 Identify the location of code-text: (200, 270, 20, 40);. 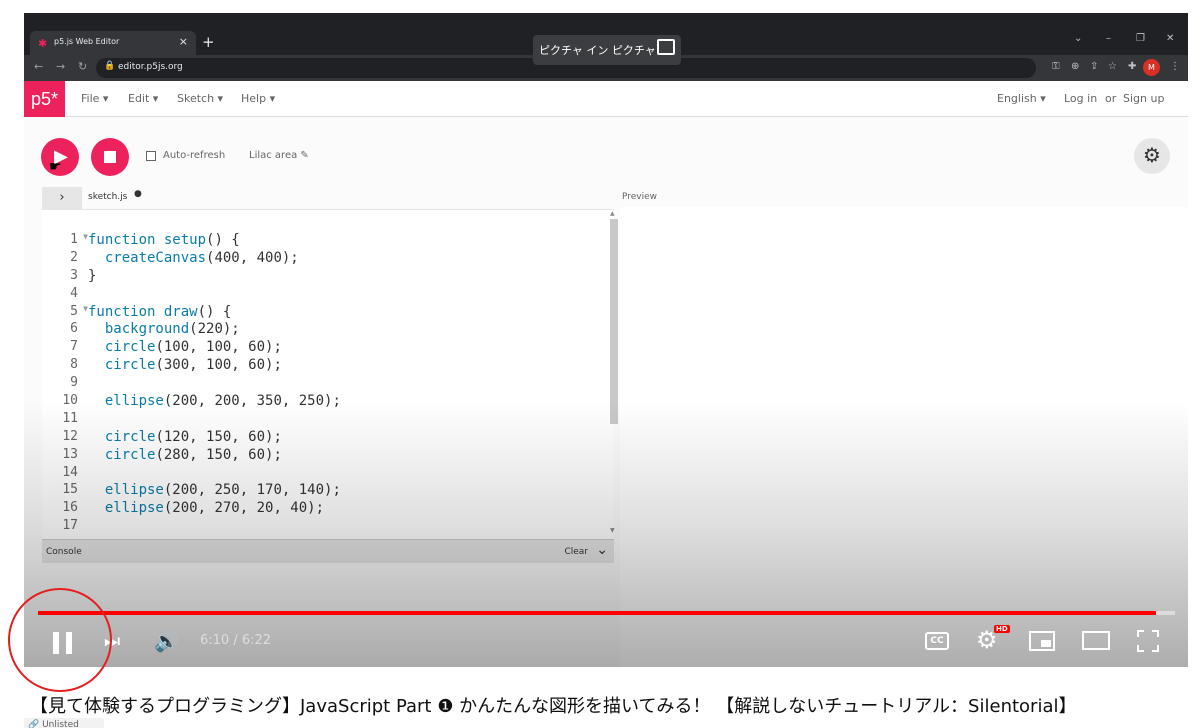
(244, 508).